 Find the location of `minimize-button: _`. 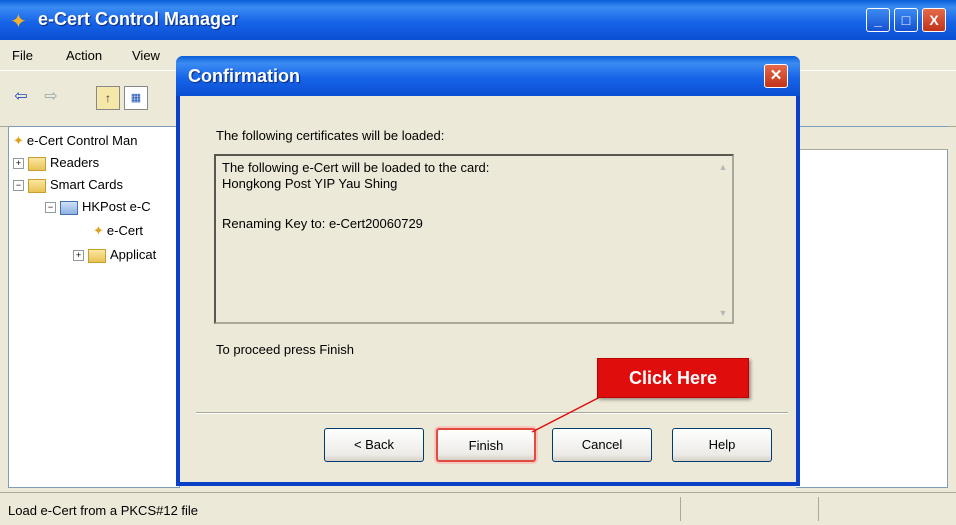

minimize-button: _ is located at coordinates (878, 20).